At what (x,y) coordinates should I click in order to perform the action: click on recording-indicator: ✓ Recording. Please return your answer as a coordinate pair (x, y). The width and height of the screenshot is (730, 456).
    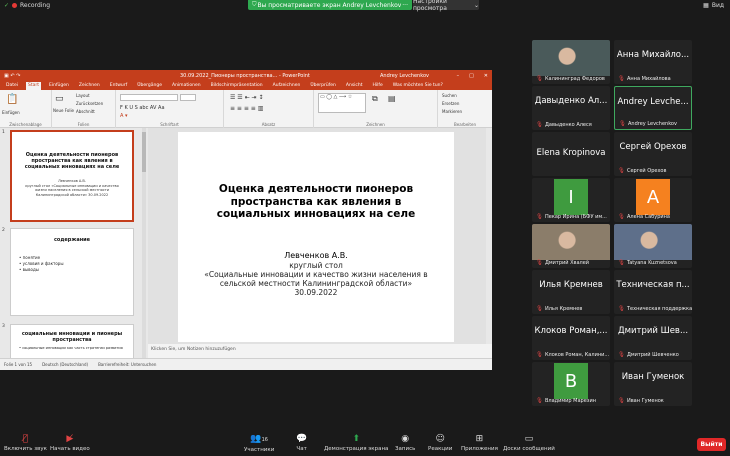
    Looking at the image, I should click on (27, 5).